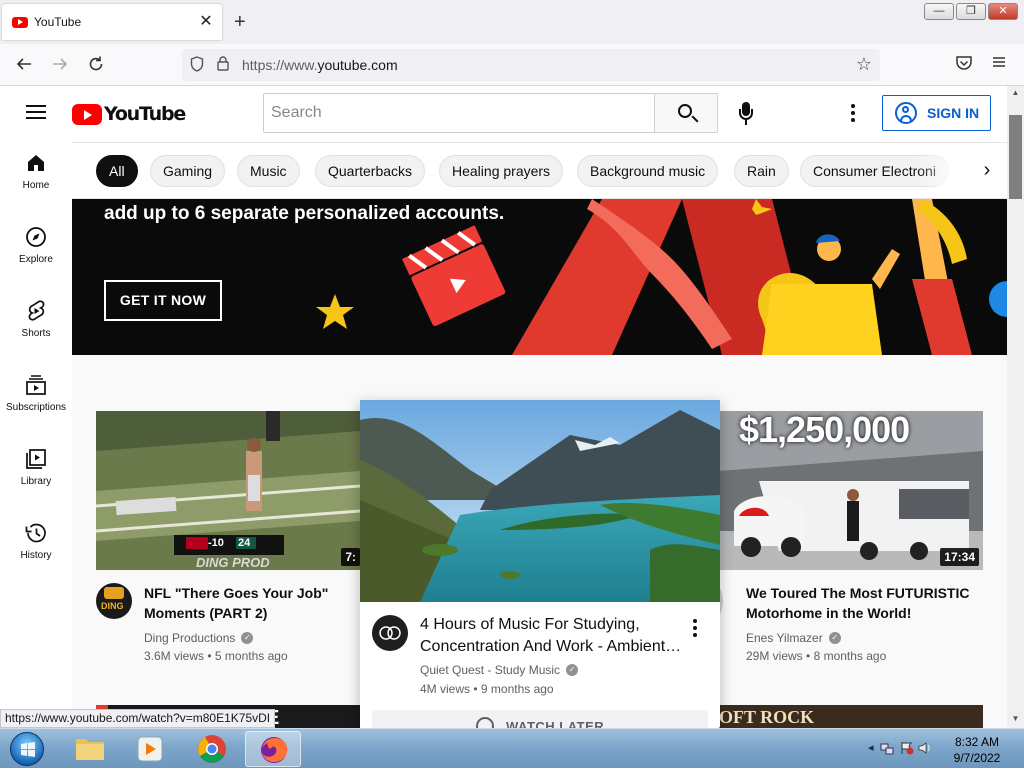  Describe the element at coordinates (36, 547) in the screenshot. I see `guide-item-history: History` at that location.